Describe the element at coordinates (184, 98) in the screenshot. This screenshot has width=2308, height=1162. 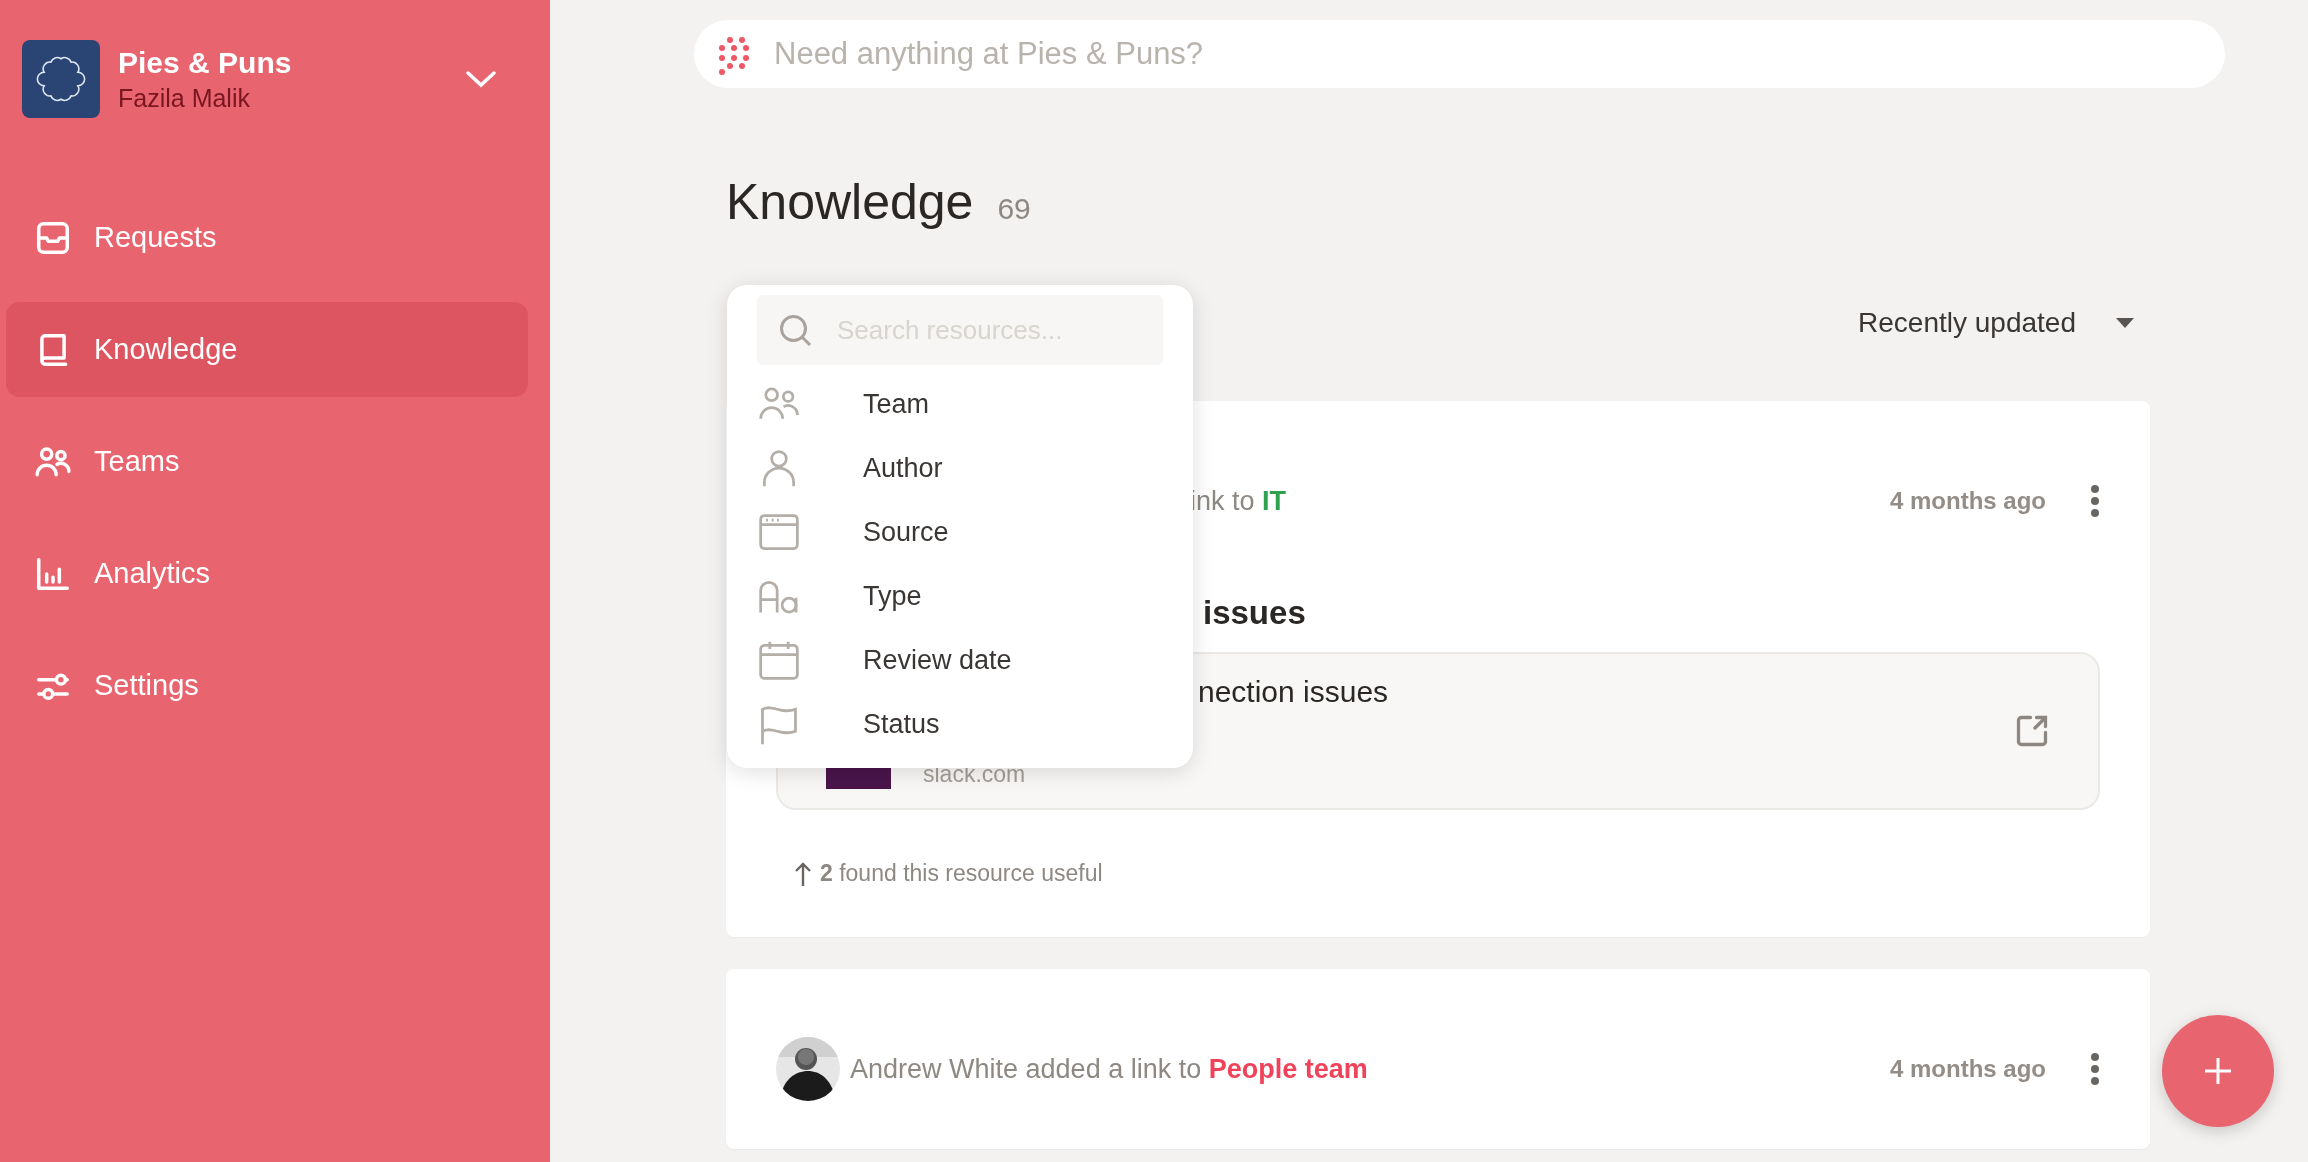
I see `user-name: Fazila Malik` at that location.